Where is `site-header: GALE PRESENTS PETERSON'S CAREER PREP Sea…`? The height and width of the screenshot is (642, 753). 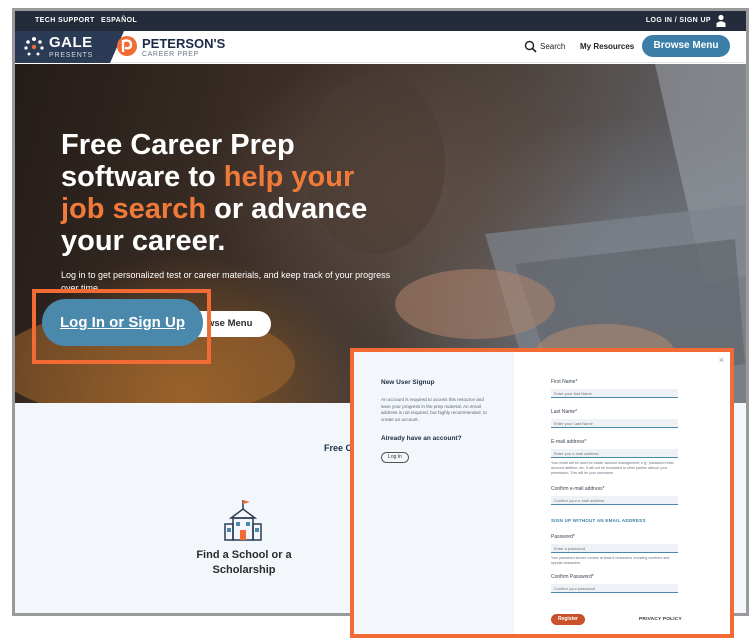 site-header: GALE PRESENTS PETERSON'S CAREER PREP Sea… is located at coordinates (380, 47).